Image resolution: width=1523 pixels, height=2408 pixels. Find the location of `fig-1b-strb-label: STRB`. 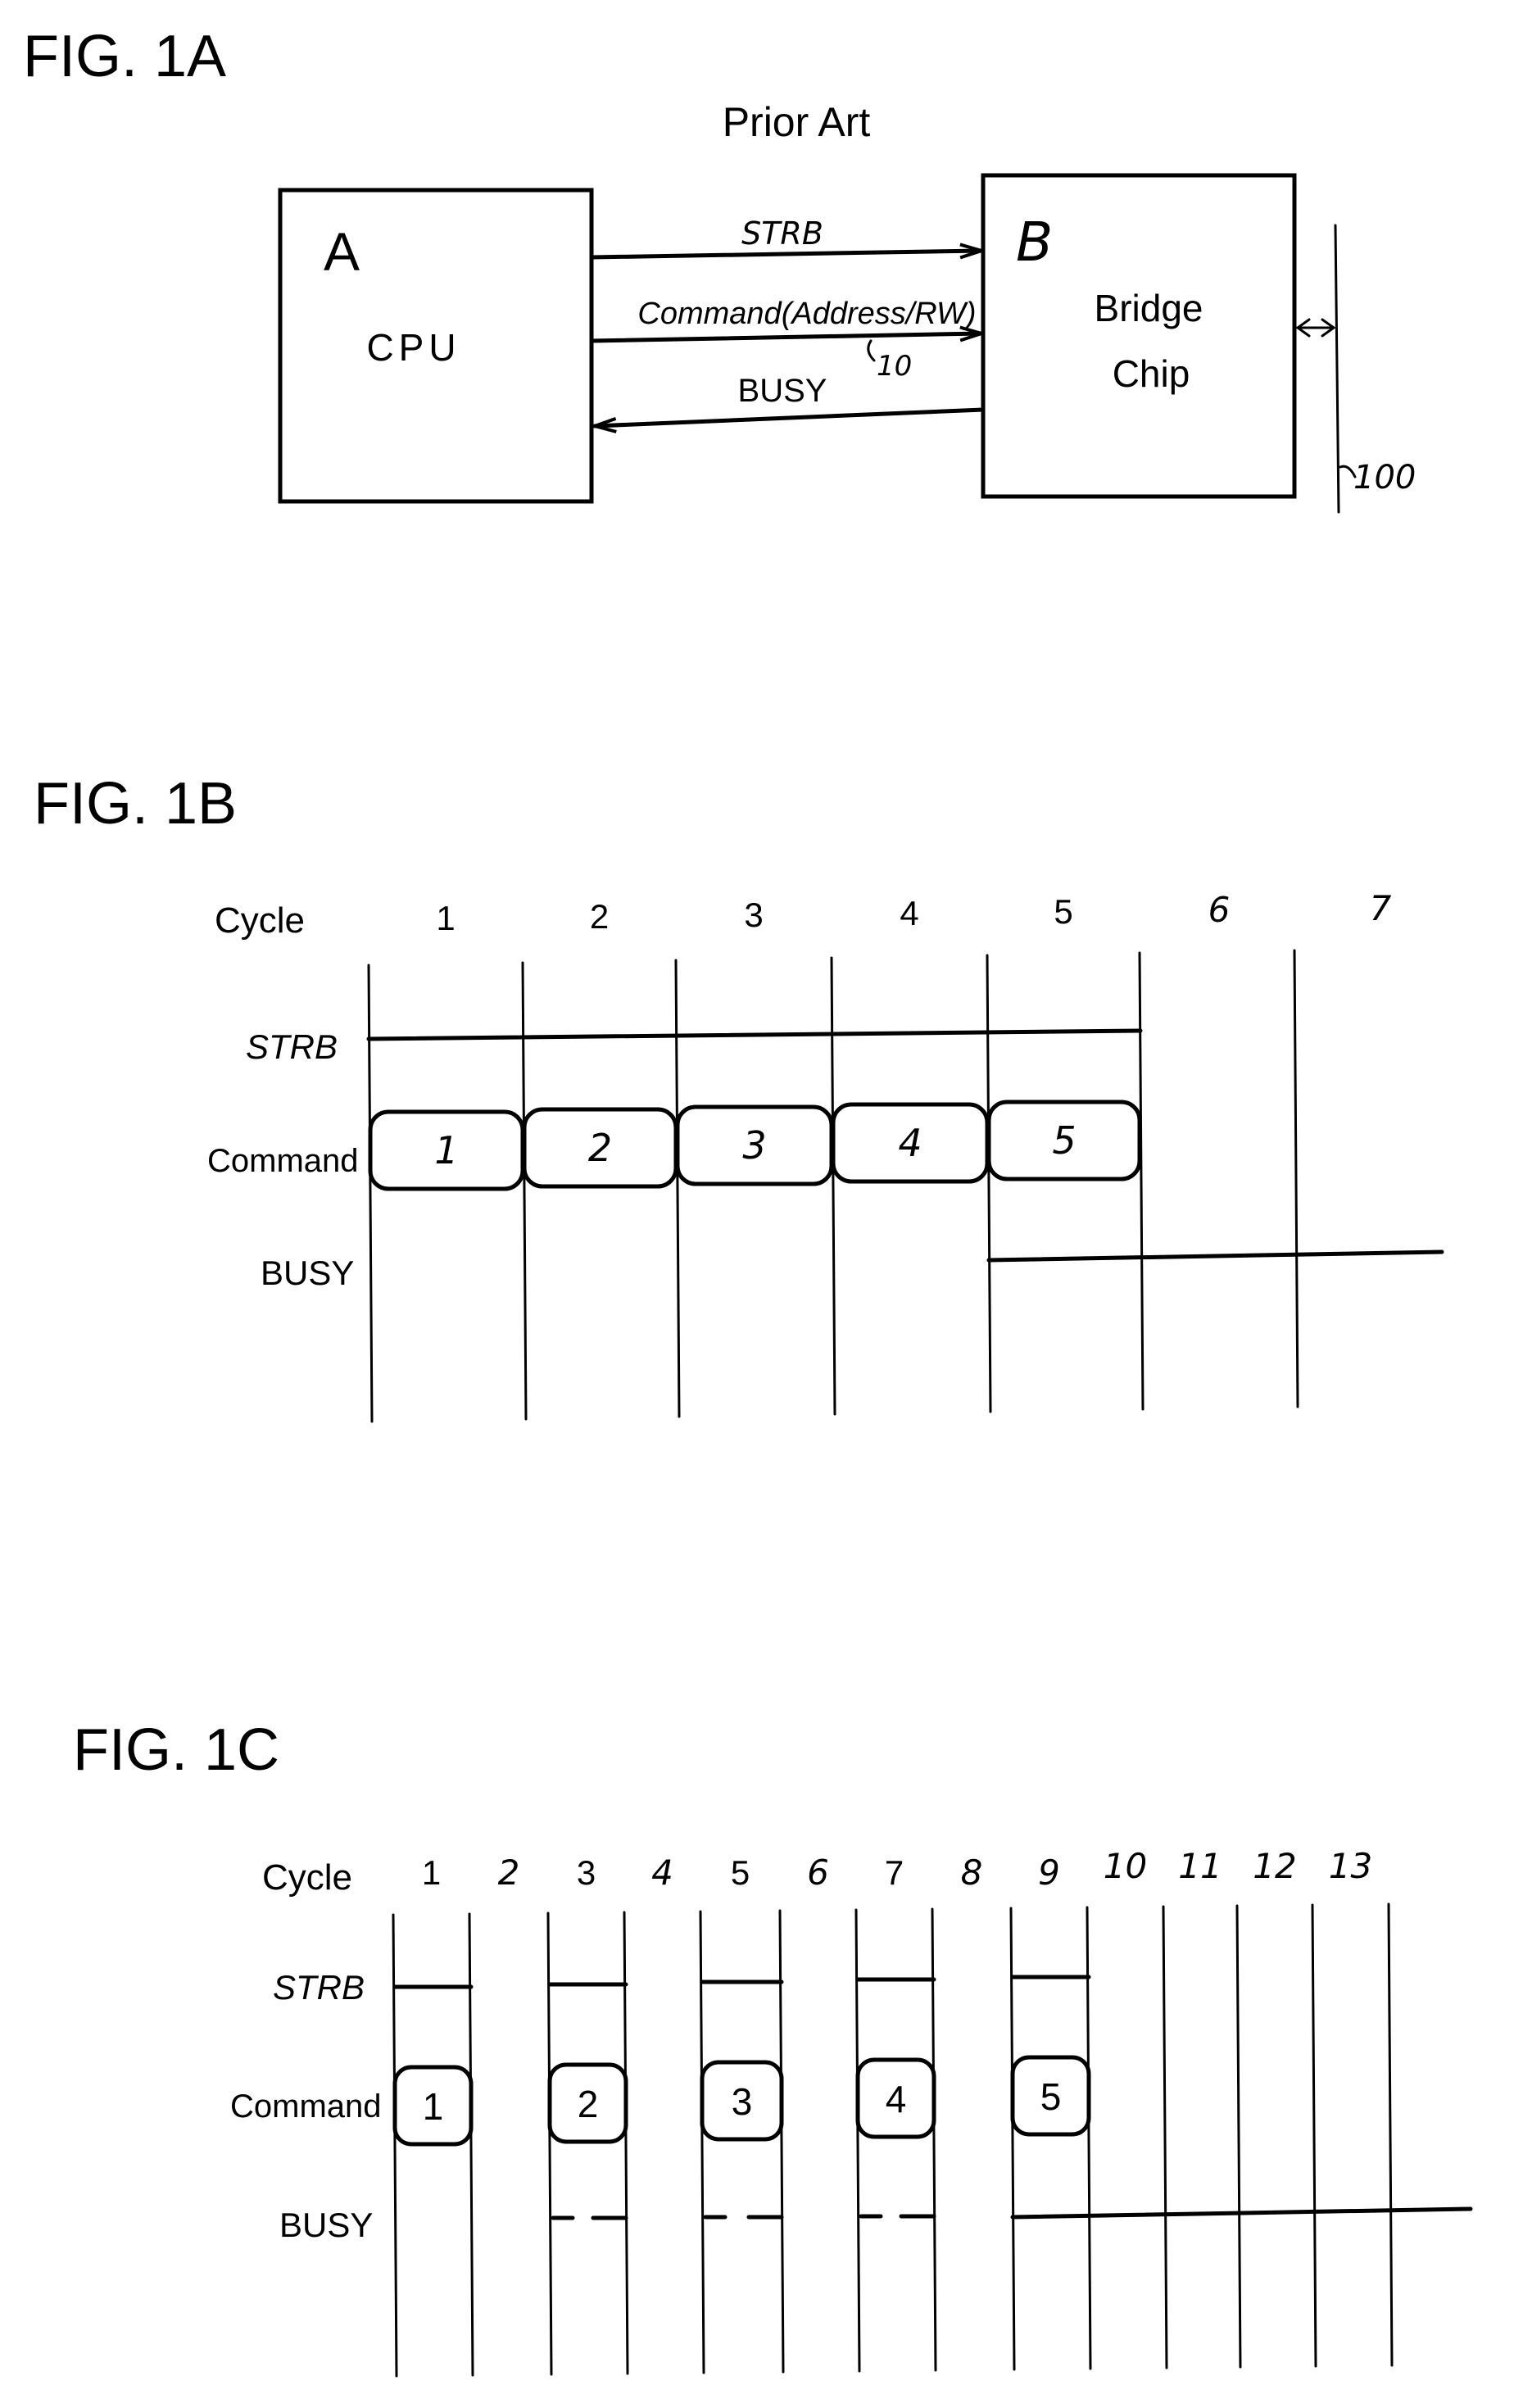

fig-1b-strb-label: STRB is located at coordinates (292, 1047).